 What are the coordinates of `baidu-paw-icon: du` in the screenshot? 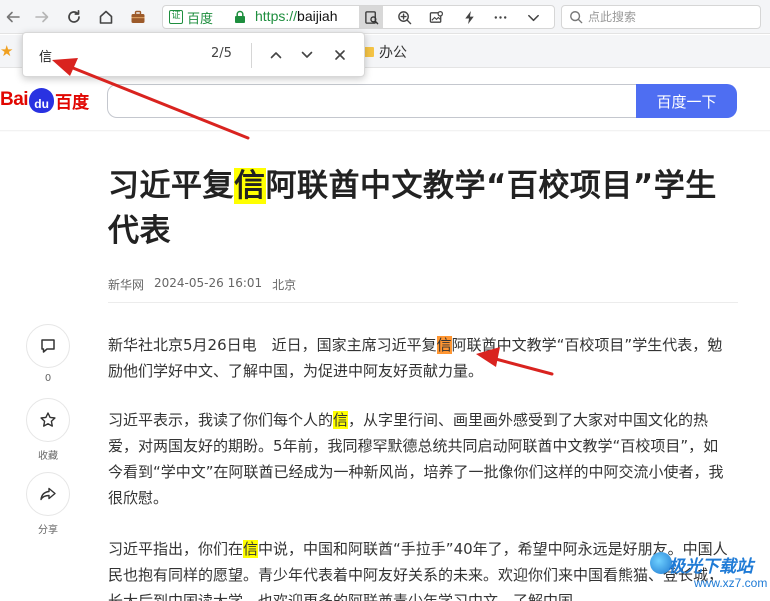 It's located at (42, 100).